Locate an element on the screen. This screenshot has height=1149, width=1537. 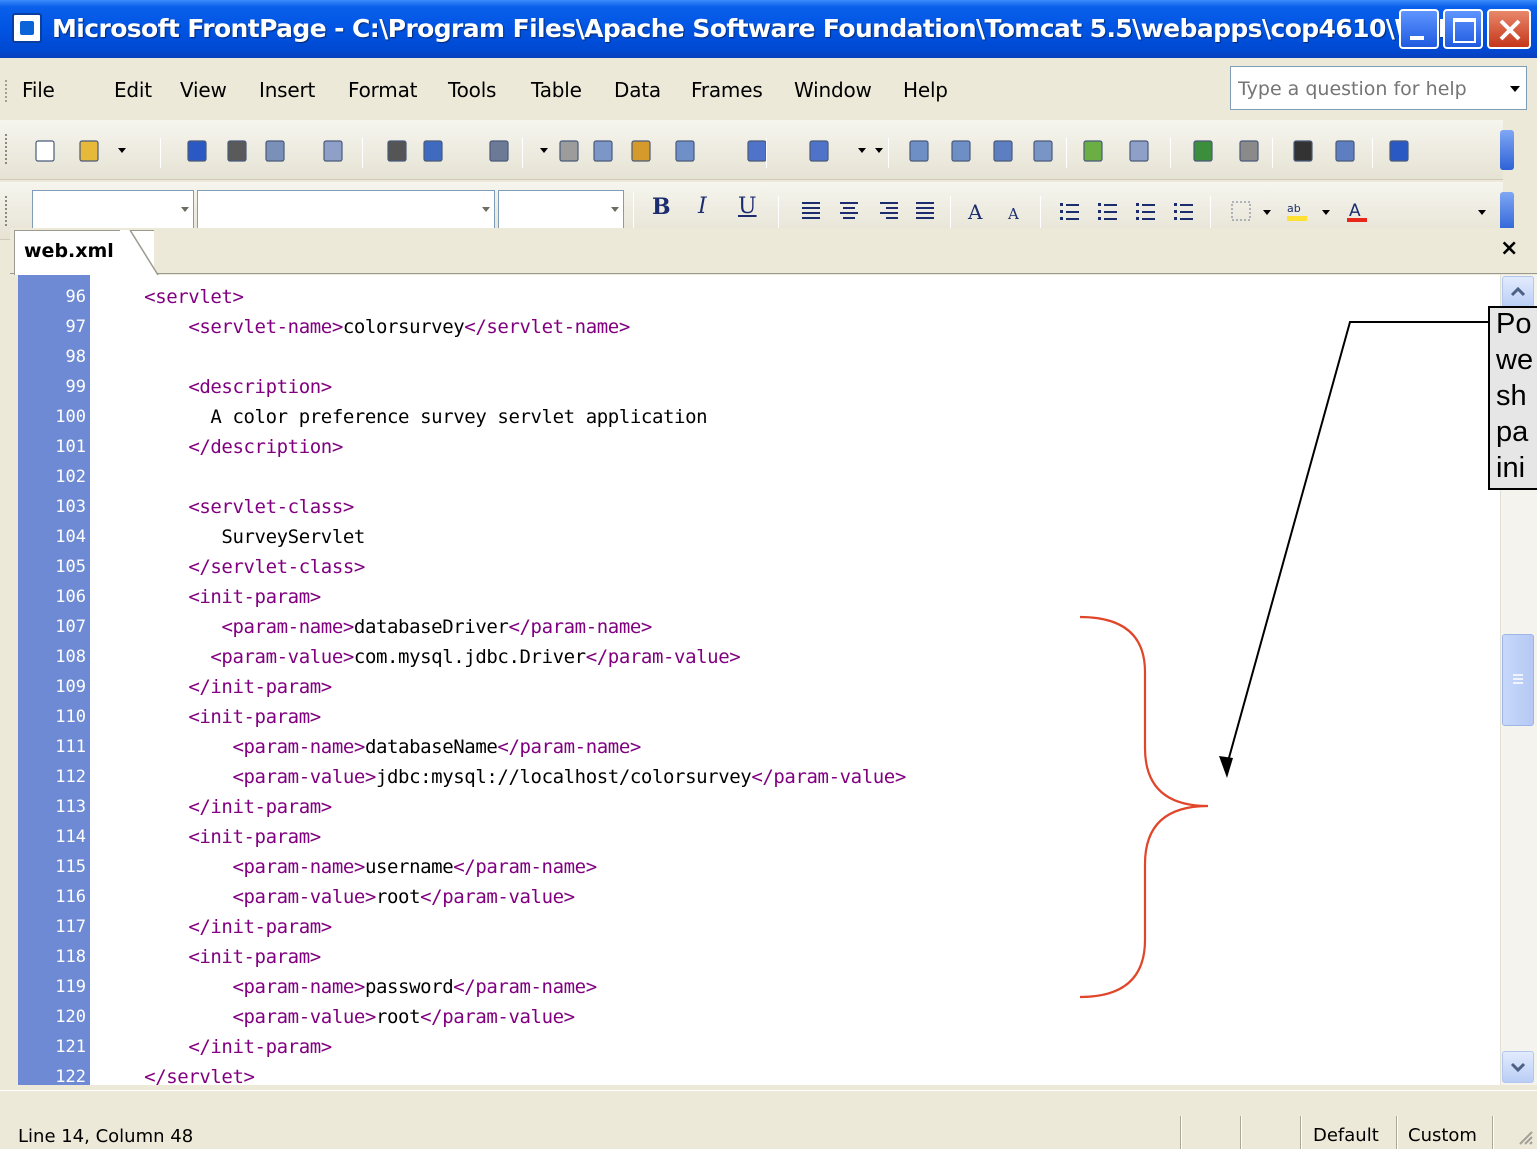
callout-line: ini is located at coordinates (1511, 468).